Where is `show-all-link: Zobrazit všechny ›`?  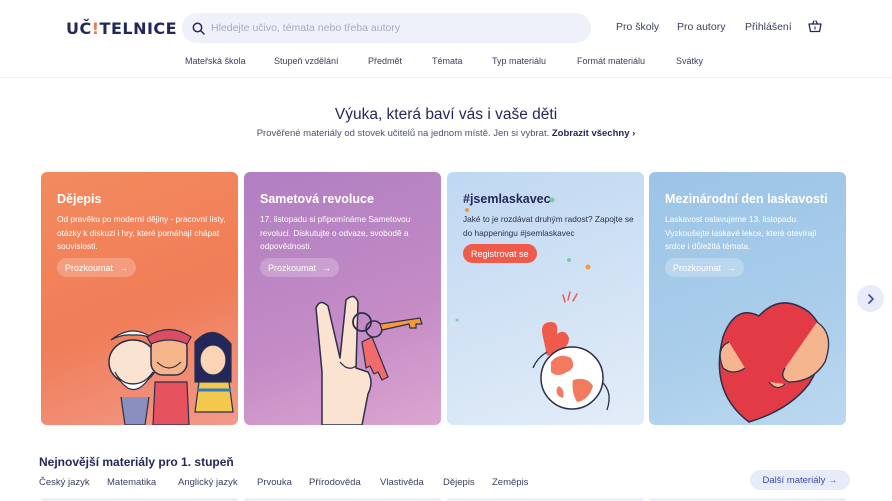
show-all-link: Zobrazit všechny › is located at coordinates (593, 133).